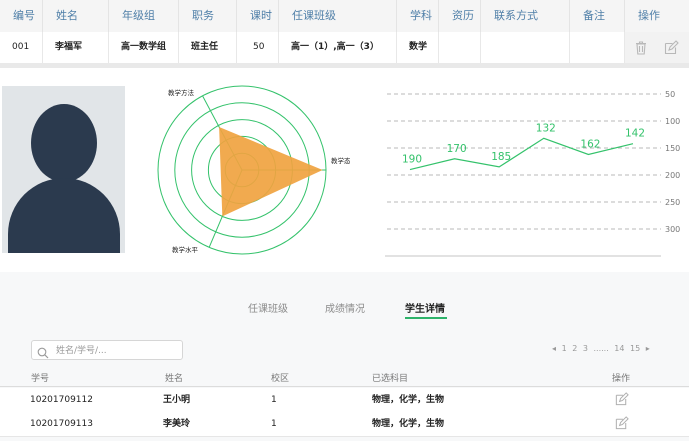 The image size is (689, 441). Describe the element at coordinates (280, 379) in the screenshot. I see `header-campus: 校区` at that location.